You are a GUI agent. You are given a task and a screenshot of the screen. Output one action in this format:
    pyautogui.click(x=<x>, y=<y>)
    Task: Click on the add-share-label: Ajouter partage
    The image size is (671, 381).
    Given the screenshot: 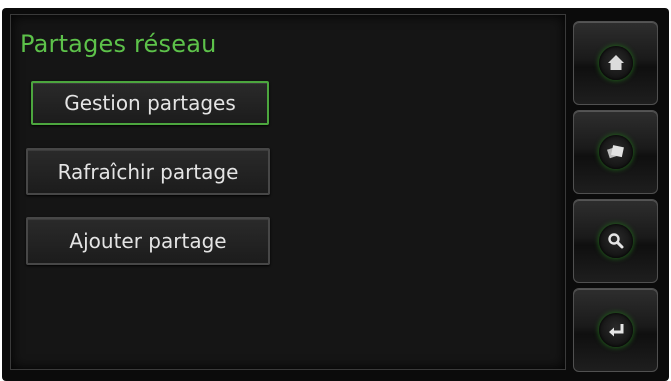 What is the action you would take?
    pyautogui.click(x=148, y=241)
    